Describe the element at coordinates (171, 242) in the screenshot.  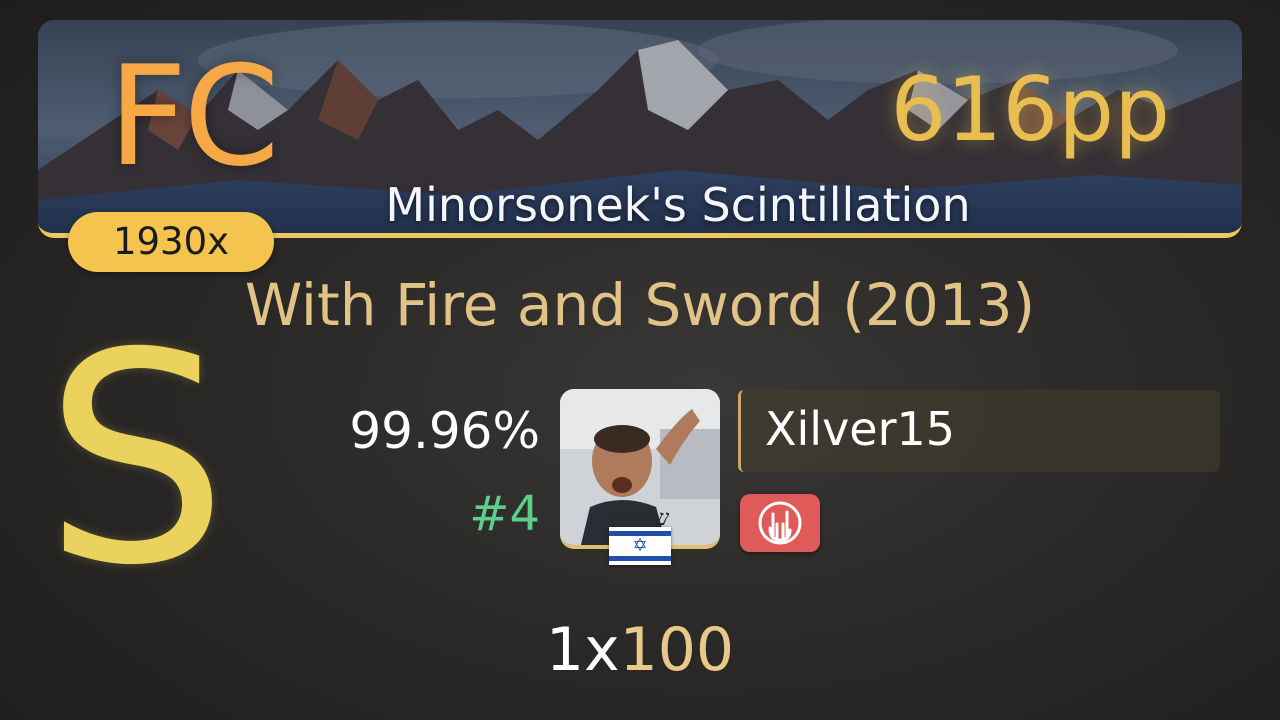
I see `combo-badge: 1930x` at that location.